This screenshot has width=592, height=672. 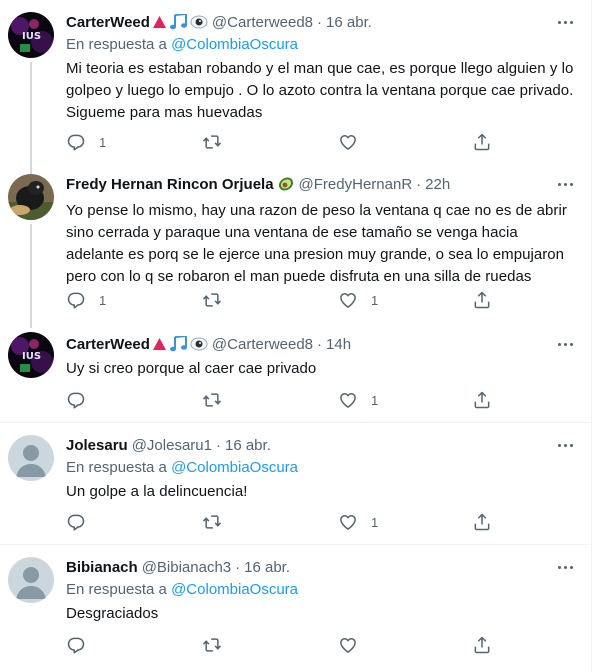 I want to click on tweet-header: CarterWeed @Carterweed8 · 16 abr., so click(x=320, y=22).